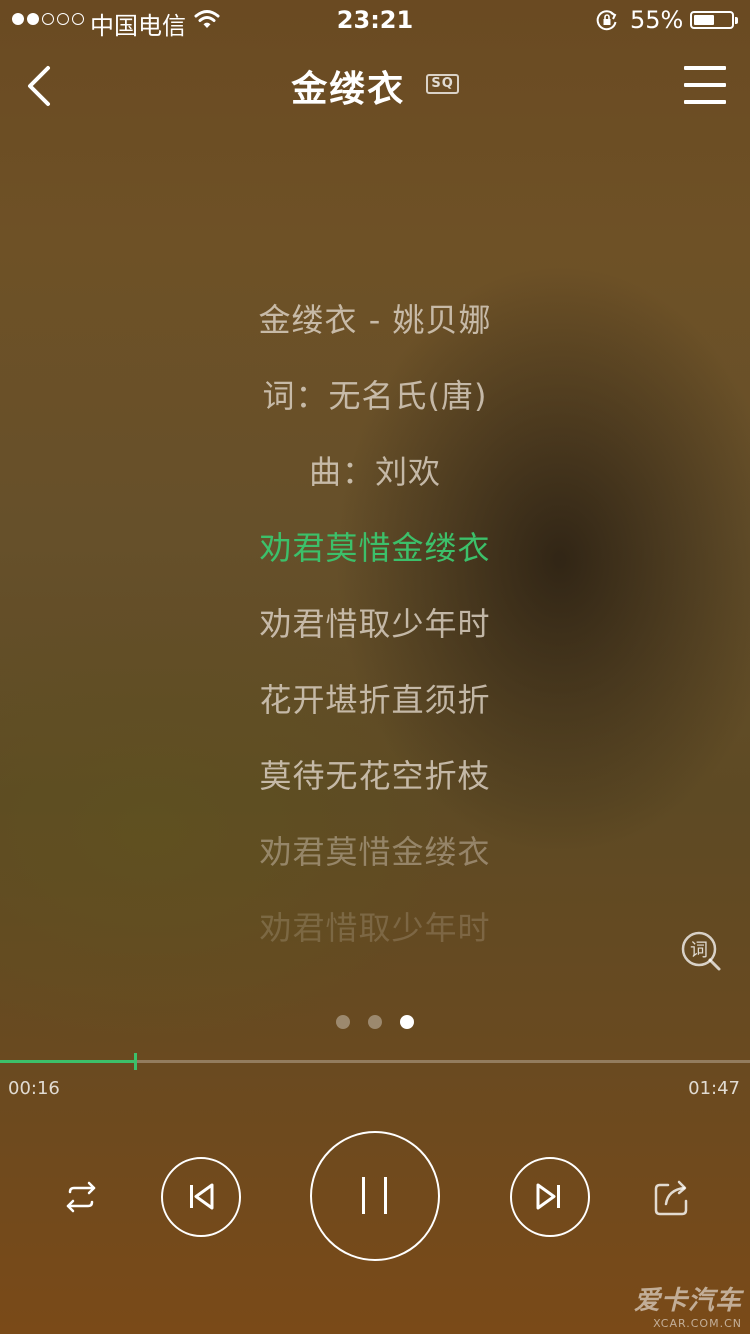 The width and height of the screenshot is (750, 1334). What do you see at coordinates (671, 1197) in the screenshot?
I see `share-button` at bounding box center [671, 1197].